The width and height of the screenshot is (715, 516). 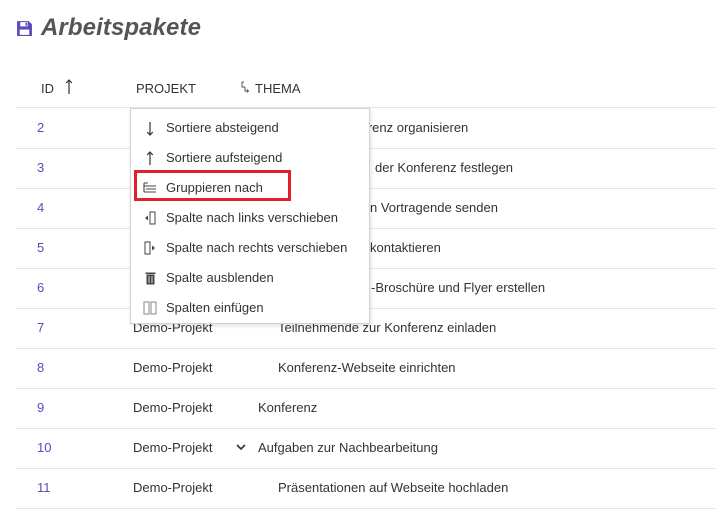 I want to click on row-id-link: 11, so click(x=44, y=487).